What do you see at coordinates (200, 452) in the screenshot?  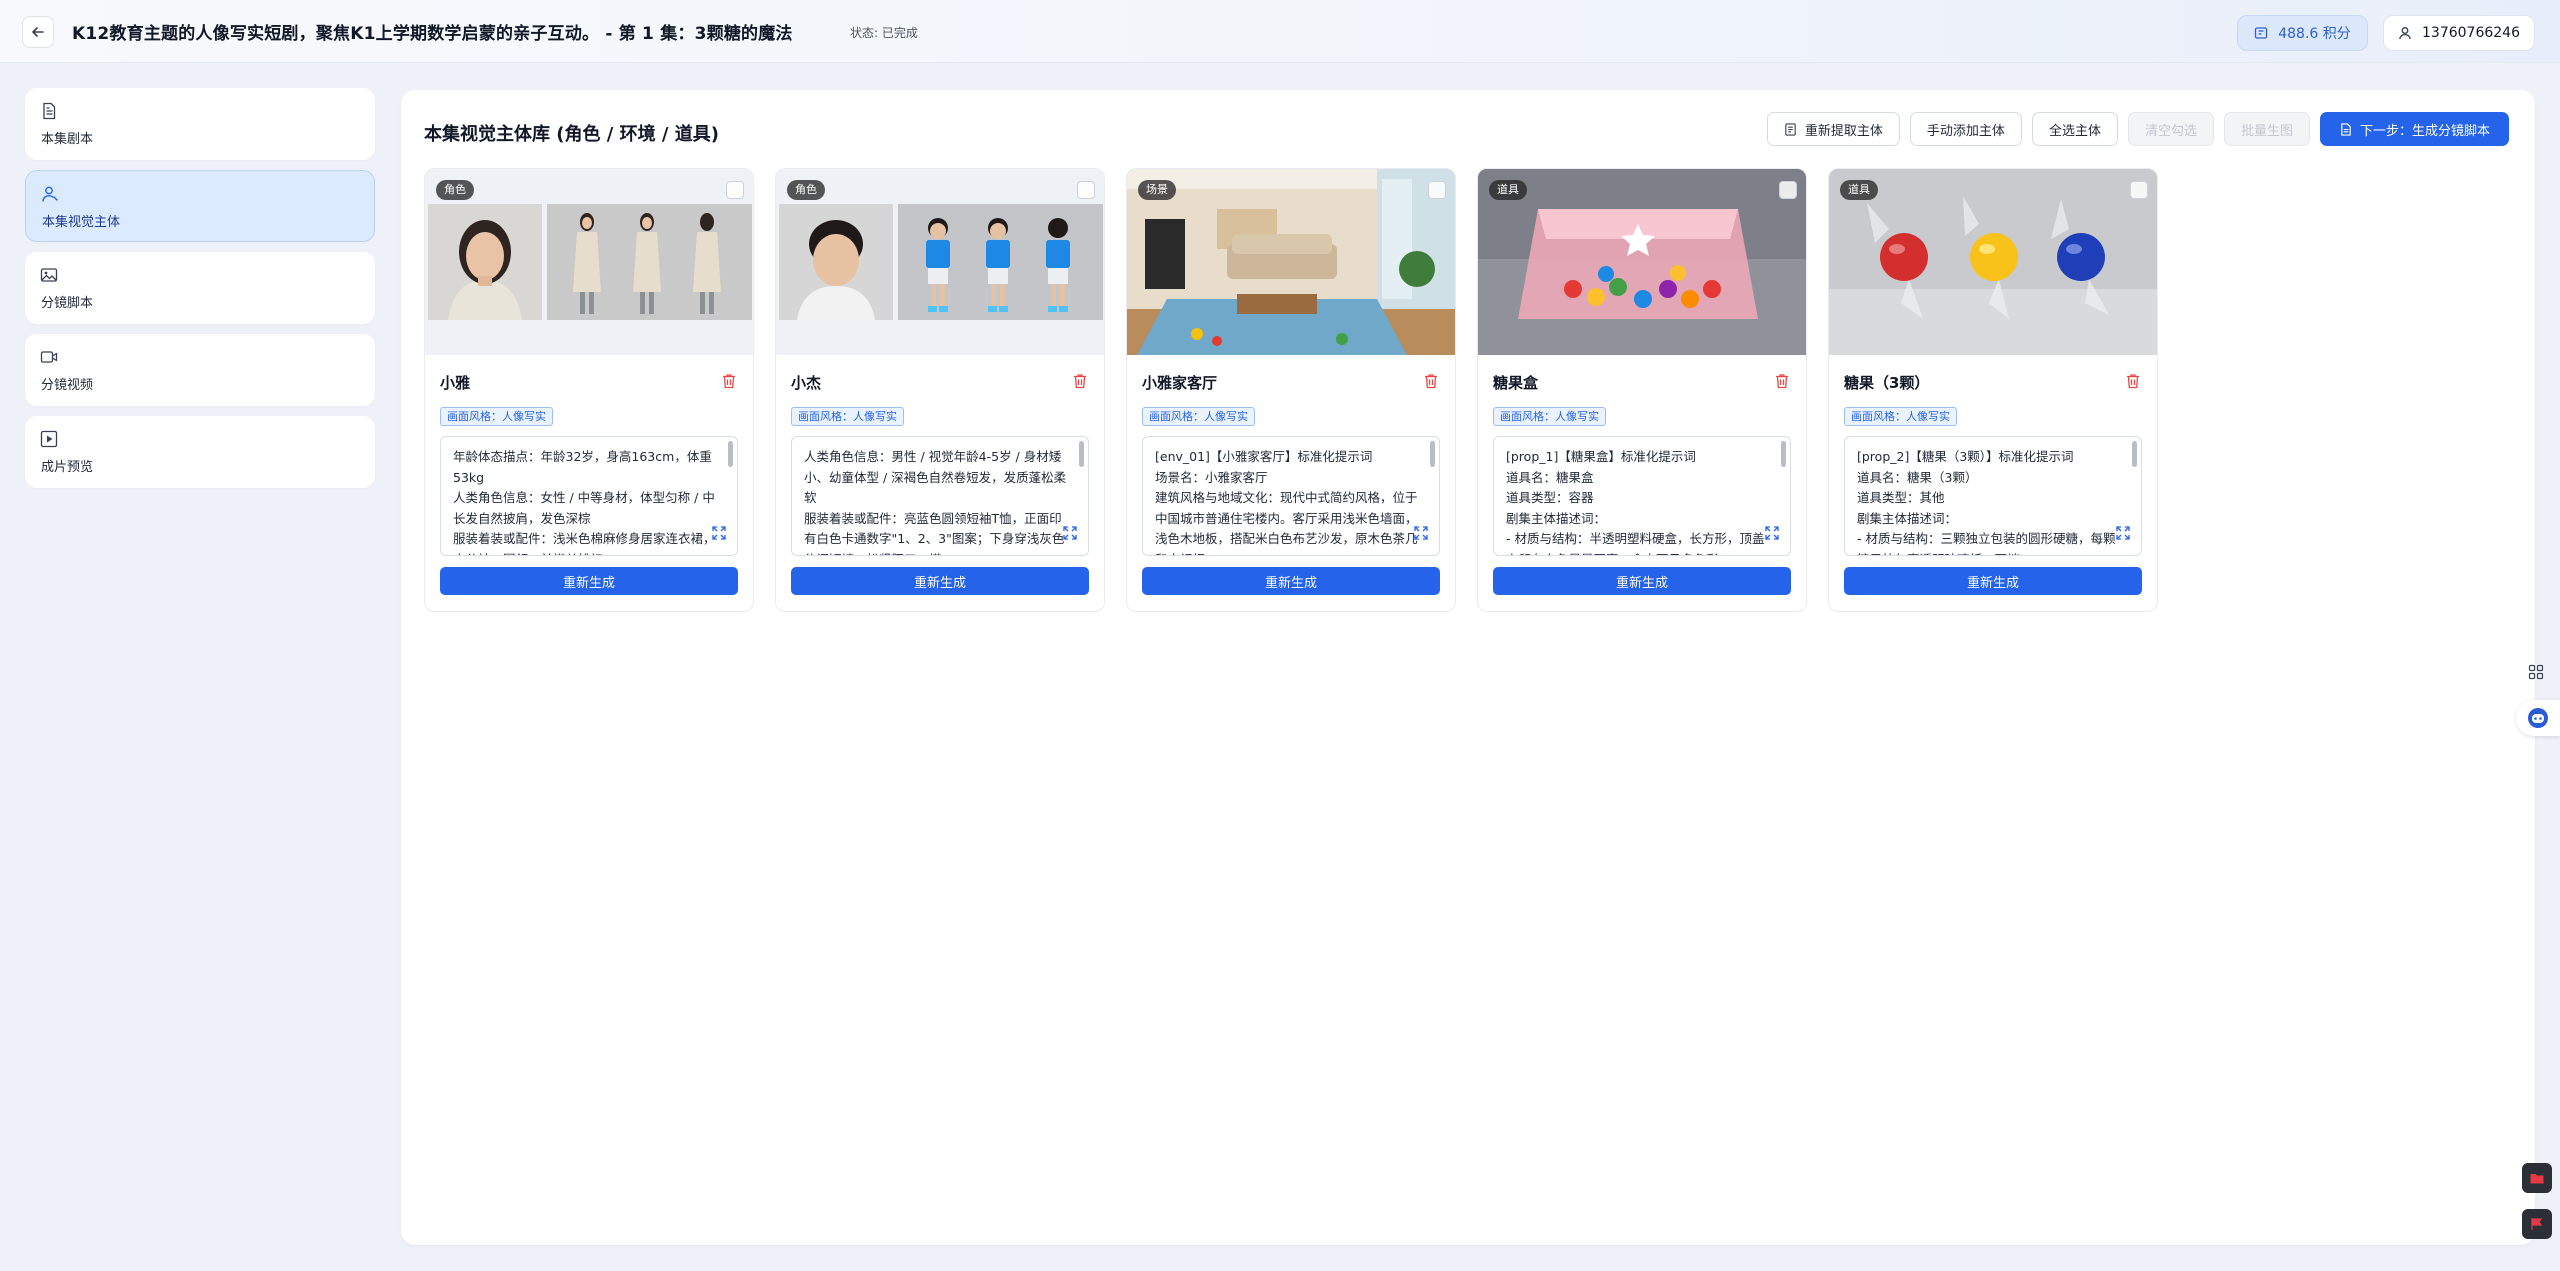 I see `sidebar-item-preview: 成片预览` at bounding box center [200, 452].